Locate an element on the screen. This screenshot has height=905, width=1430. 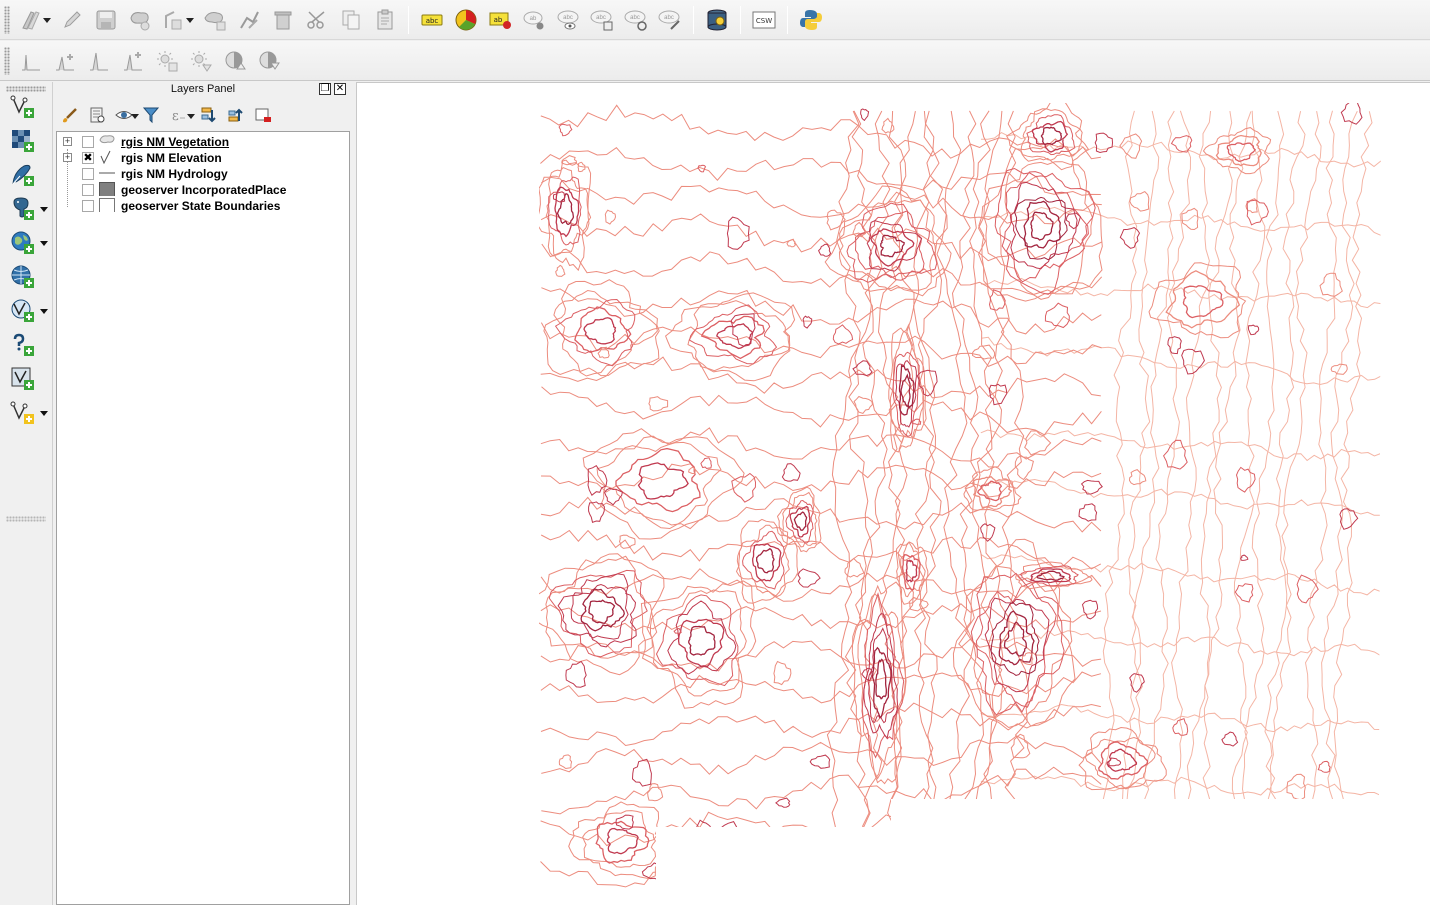
layer-diagram-button is located at coordinates (466, 20).